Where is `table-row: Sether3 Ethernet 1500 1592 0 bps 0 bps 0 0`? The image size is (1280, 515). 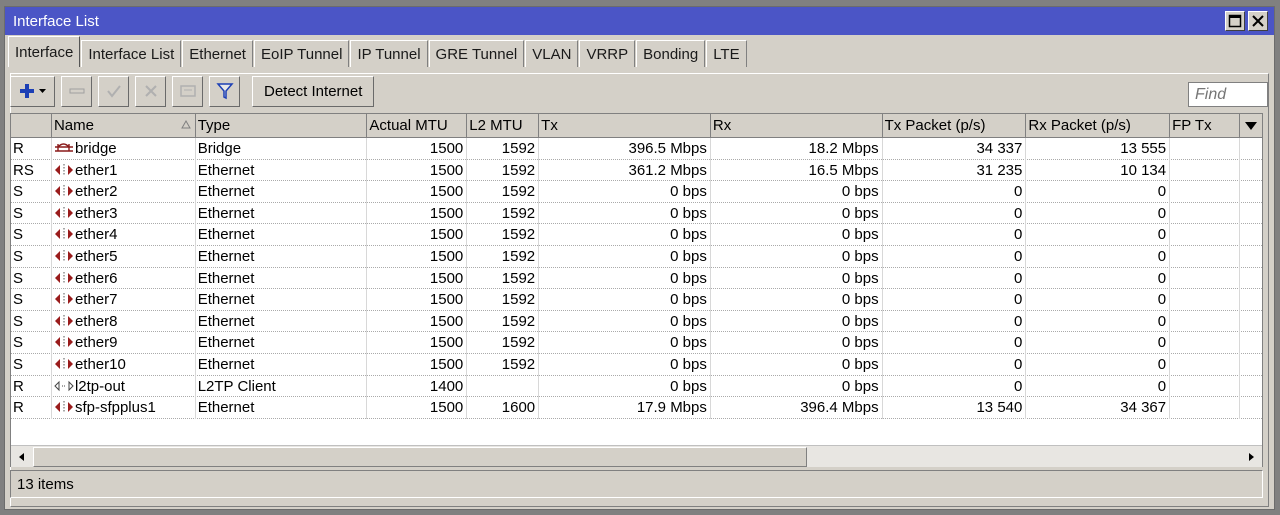
table-row: Sether3 Ethernet 1500 1592 0 bps 0 bps 0 0 is located at coordinates (636, 213).